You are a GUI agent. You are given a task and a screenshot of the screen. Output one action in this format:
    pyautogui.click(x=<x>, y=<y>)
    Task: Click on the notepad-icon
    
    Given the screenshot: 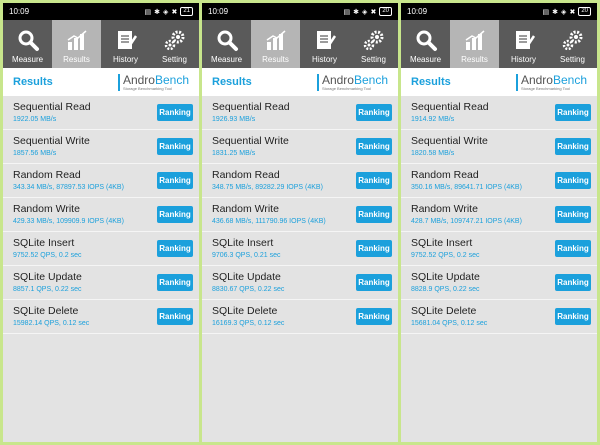 What is the action you would take?
    pyautogui.click(x=525, y=40)
    